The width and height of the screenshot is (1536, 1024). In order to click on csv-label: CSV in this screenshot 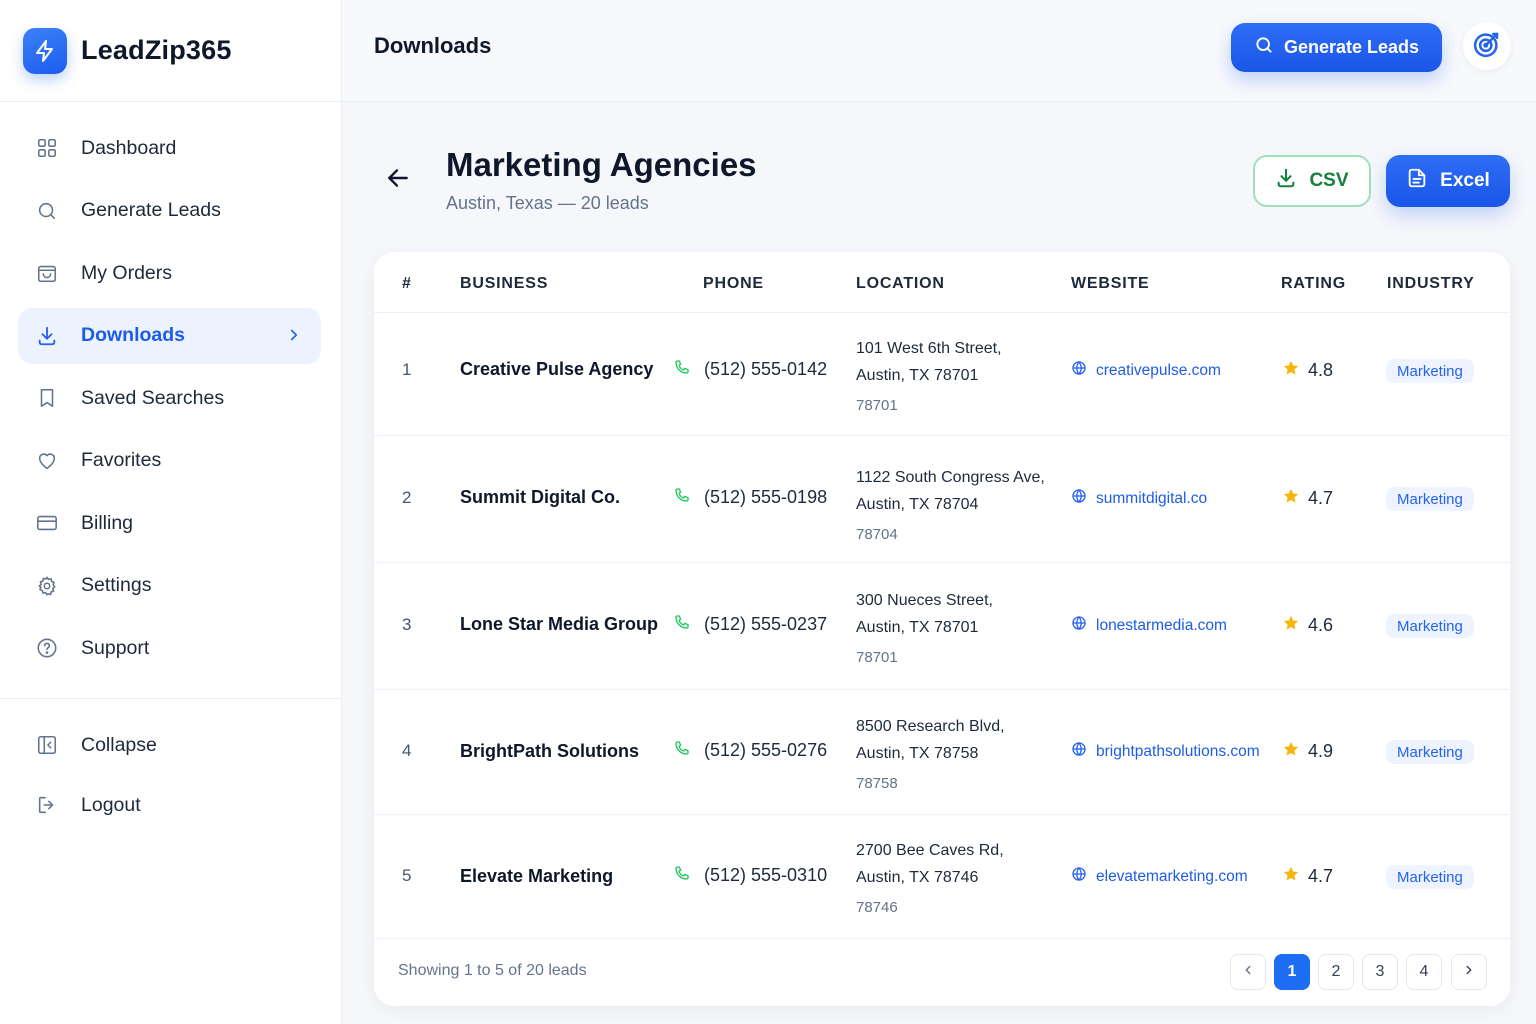, I will do `click(1329, 180)`.